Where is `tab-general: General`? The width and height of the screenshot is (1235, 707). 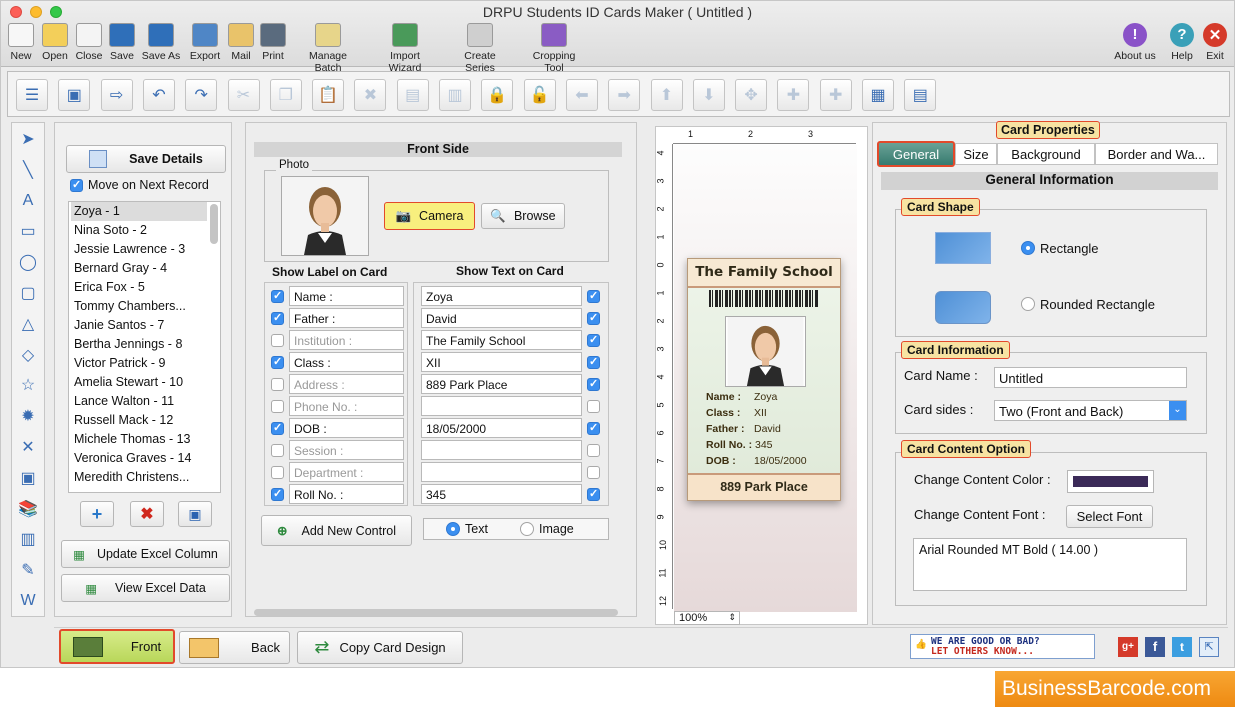 tab-general: General is located at coordinates (916, 154).